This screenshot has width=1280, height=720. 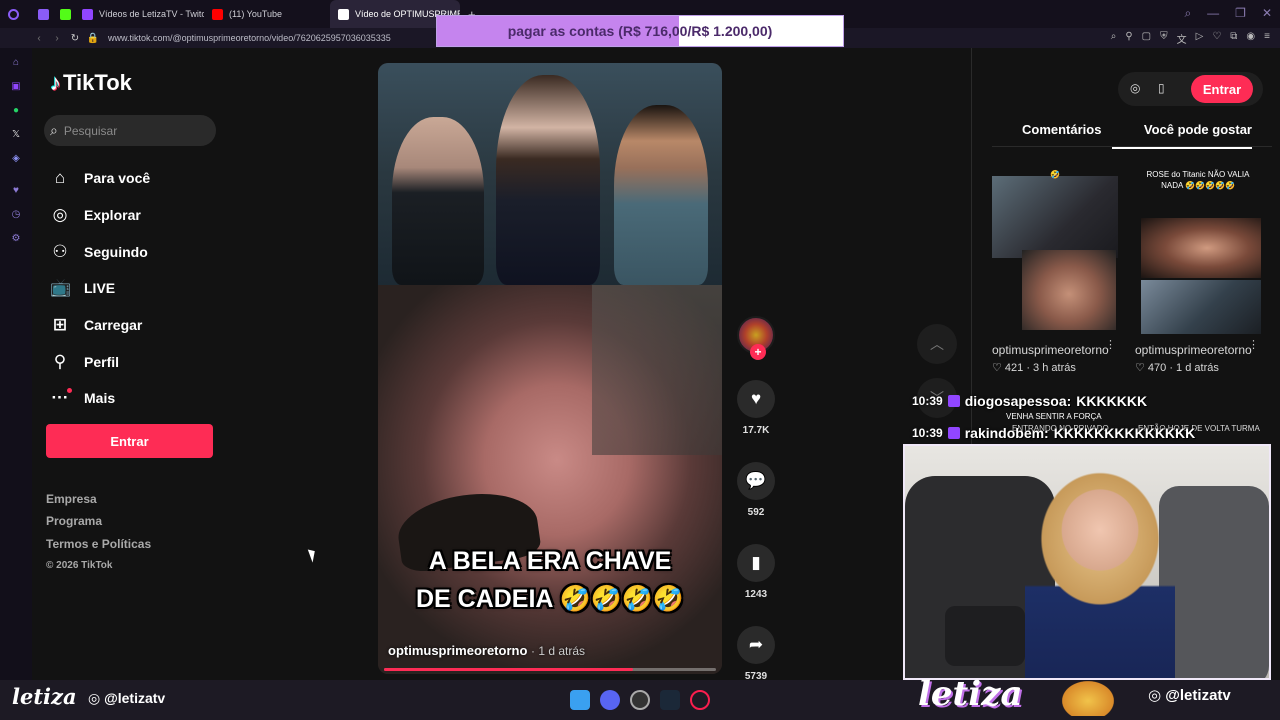 I want to click on pin-icon: ⚲, so click(x=1128, y=38).